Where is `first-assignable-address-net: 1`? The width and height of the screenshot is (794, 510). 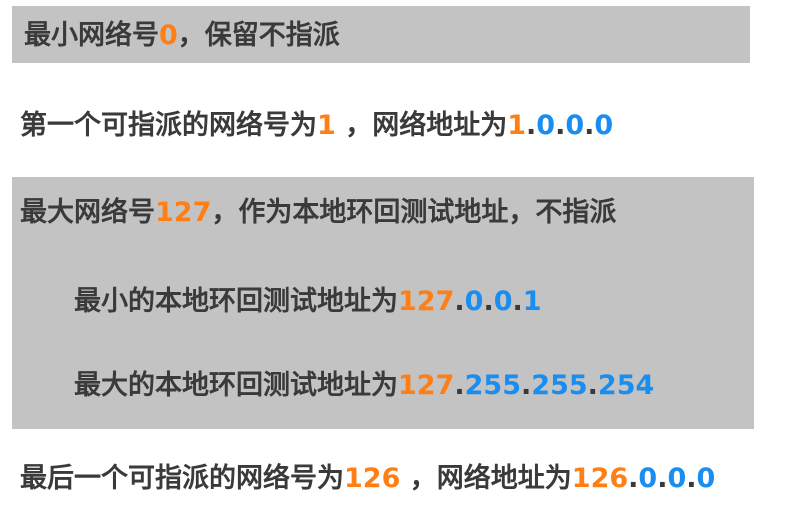
first-assignable-address-net: 1 is located at coordinates (516, 125).